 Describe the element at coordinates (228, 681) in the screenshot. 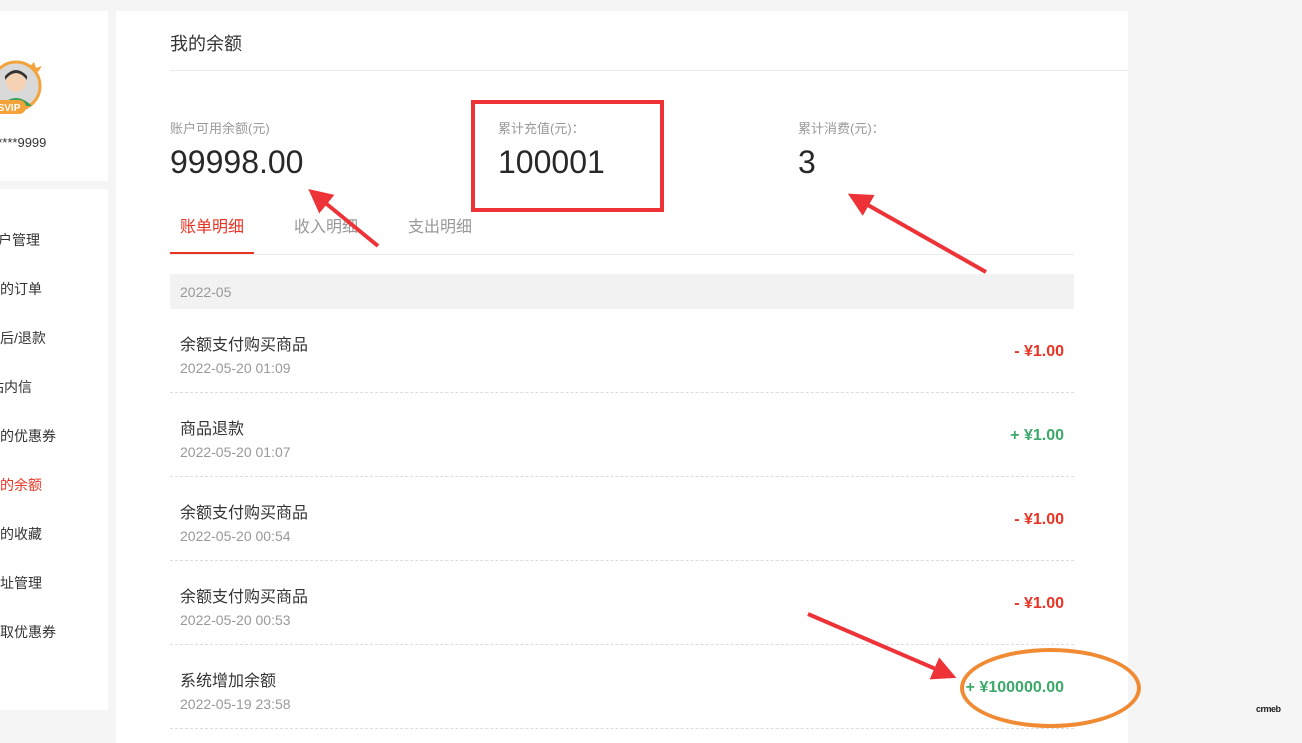

I see `record-title: 系统增加余额` at that location.